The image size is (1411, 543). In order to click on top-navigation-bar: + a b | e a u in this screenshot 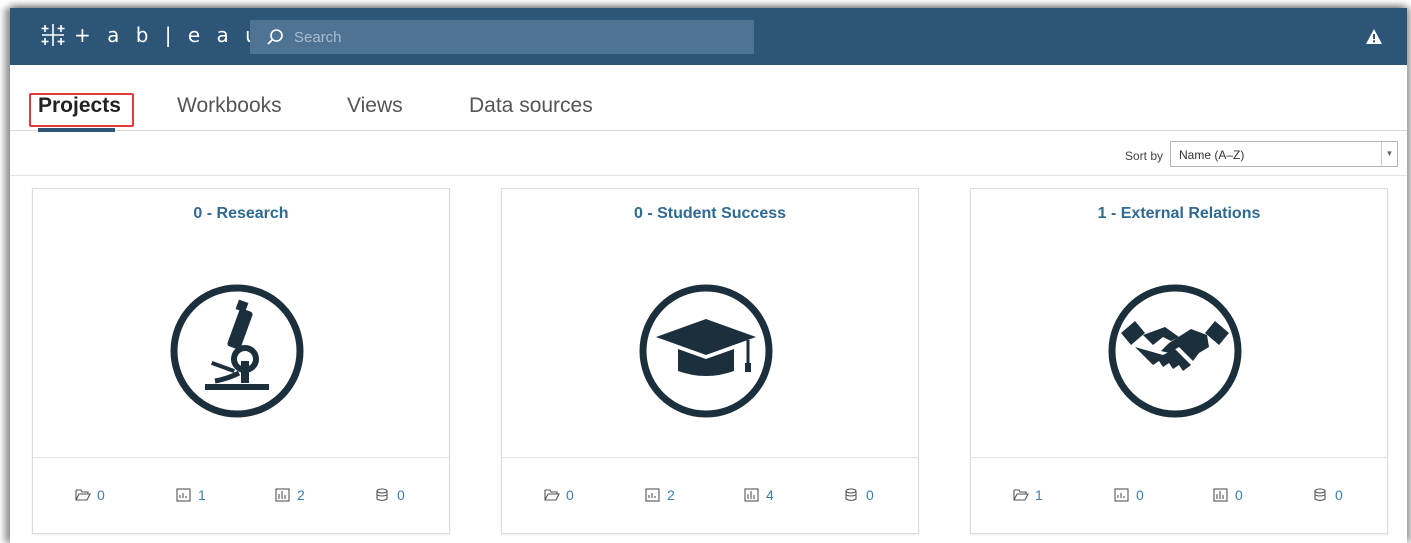, I will do `click(708, 36)`.